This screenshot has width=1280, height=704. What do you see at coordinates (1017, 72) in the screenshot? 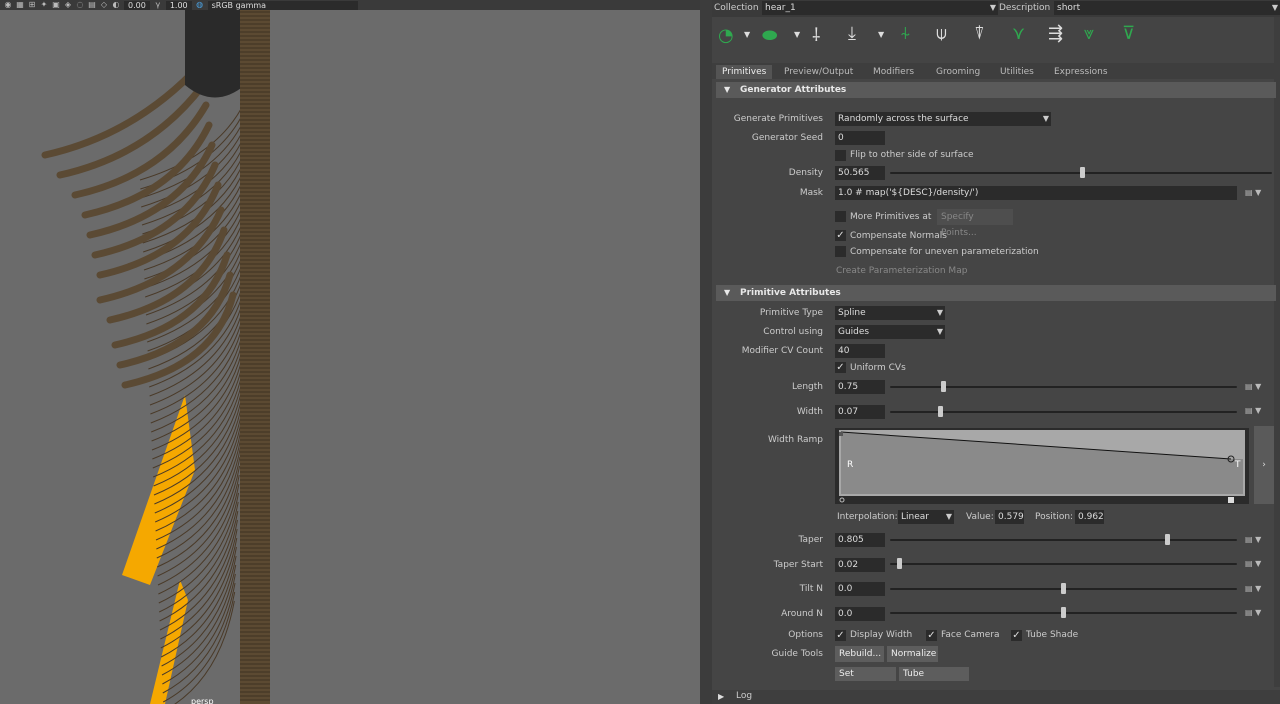
I see `tab-utilities: Utilities` at bounding box center [1017, 72].